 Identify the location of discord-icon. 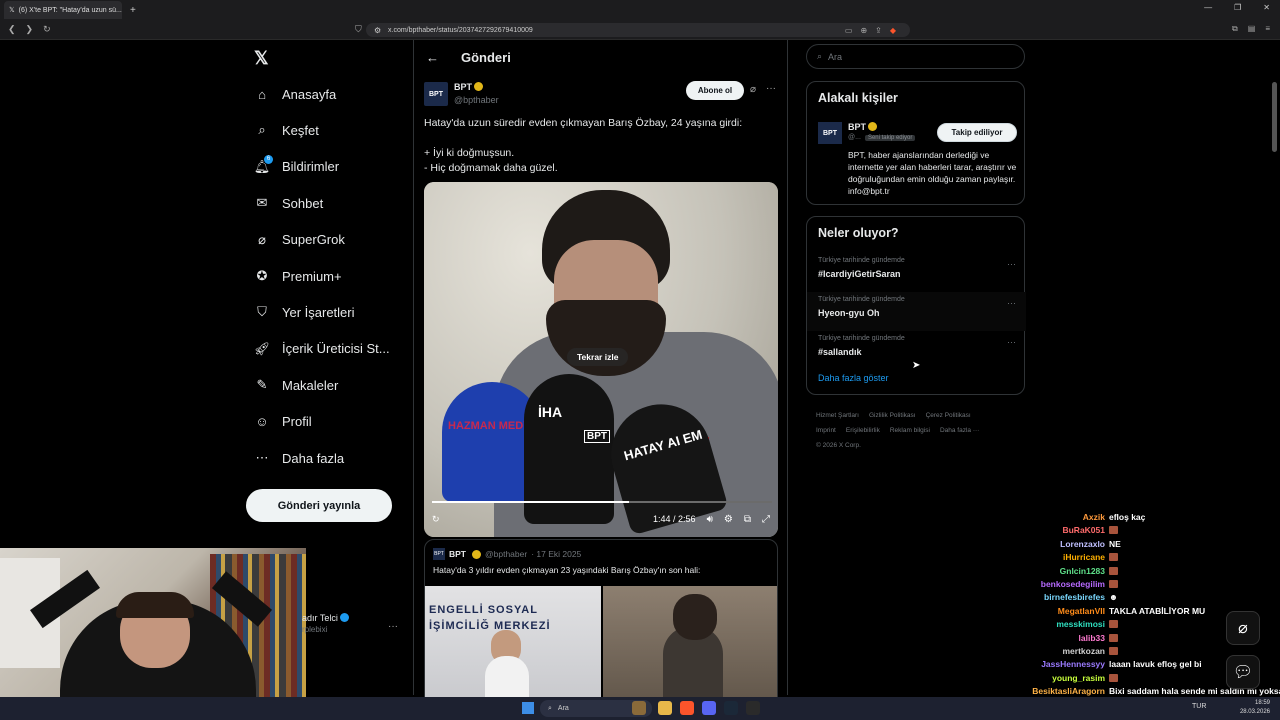
(709, 708).